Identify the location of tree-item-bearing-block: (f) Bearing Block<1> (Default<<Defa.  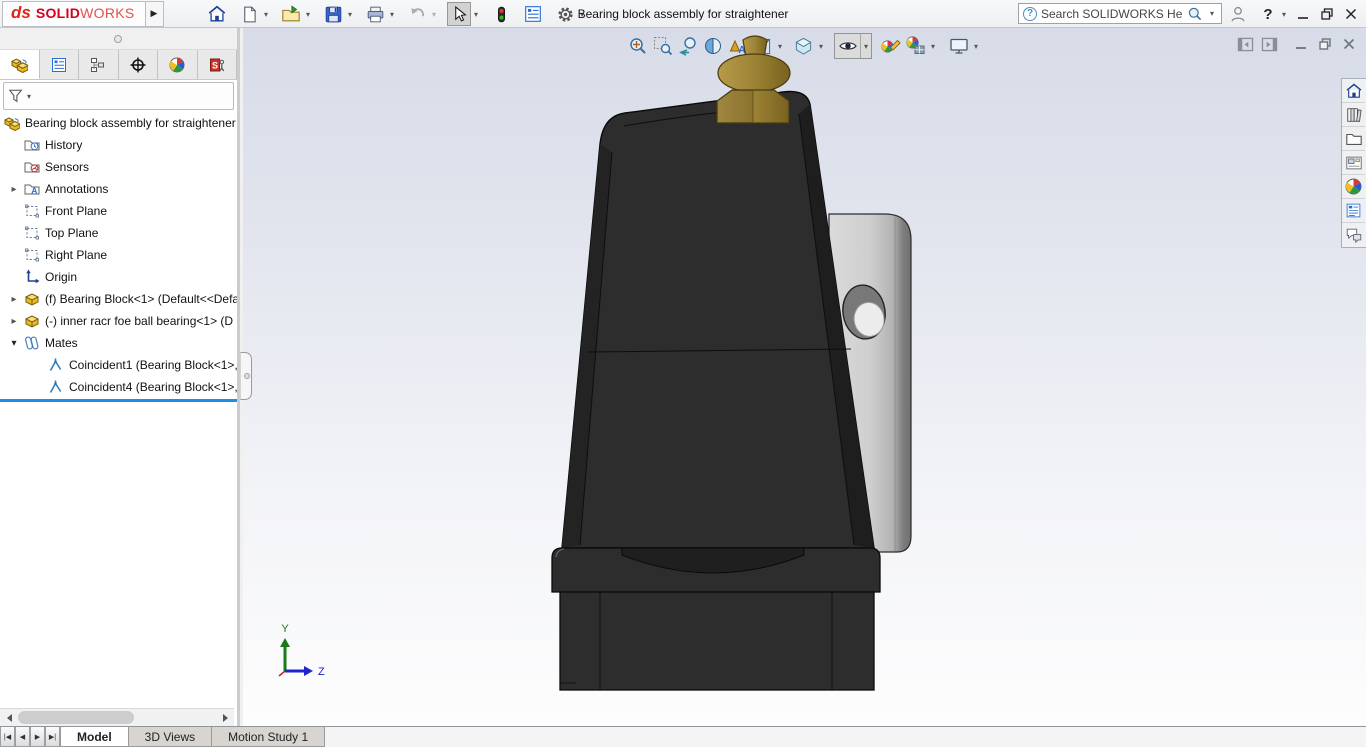
(118, 299).